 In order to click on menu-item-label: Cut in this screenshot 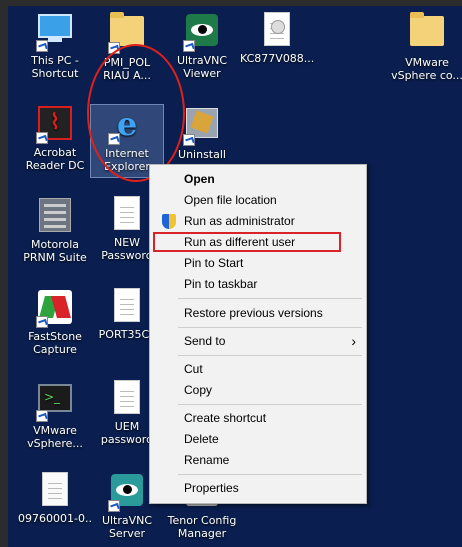, I will do `click(193, 369)`.